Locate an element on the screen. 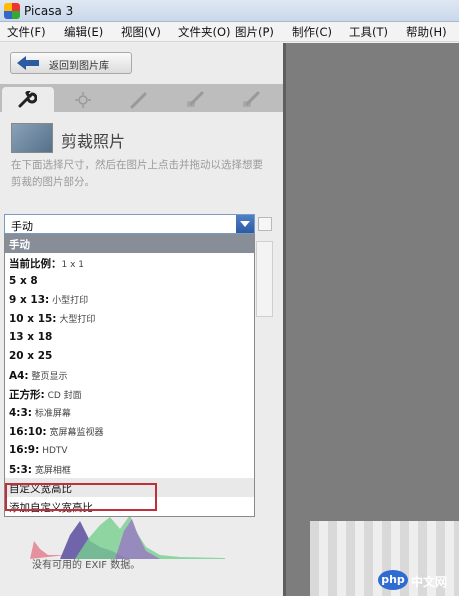 The height and width of the screenshot is (596, 459). dropdown-toggle-button is located at coordinates (245, 224).